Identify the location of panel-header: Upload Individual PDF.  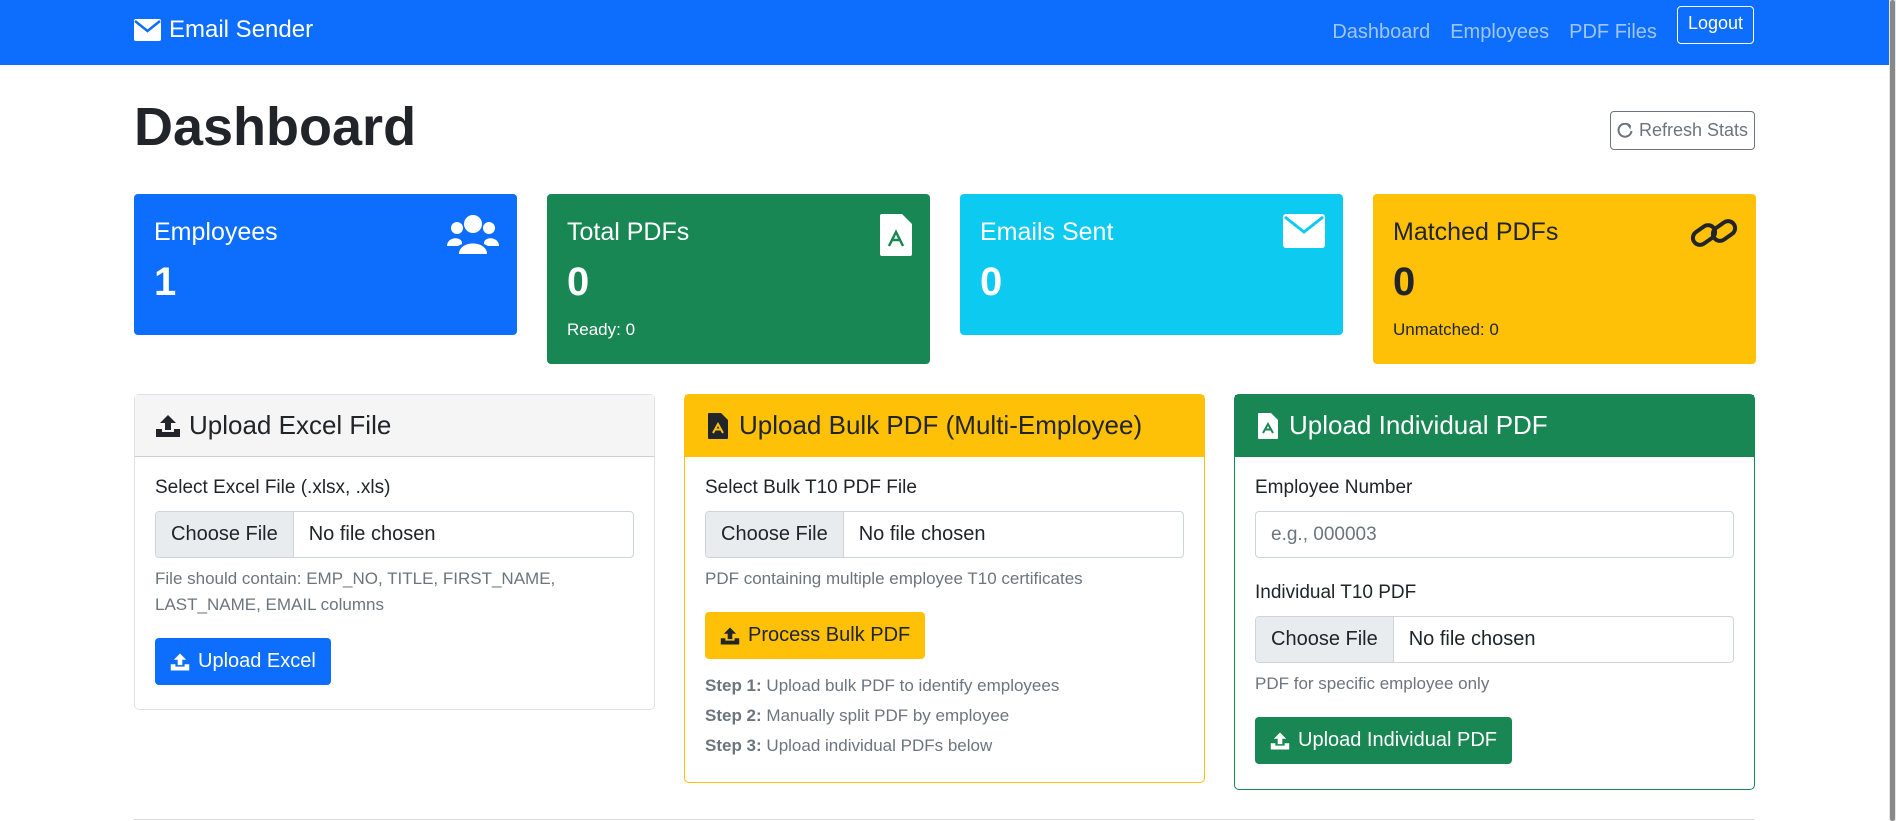
(1494, 426).